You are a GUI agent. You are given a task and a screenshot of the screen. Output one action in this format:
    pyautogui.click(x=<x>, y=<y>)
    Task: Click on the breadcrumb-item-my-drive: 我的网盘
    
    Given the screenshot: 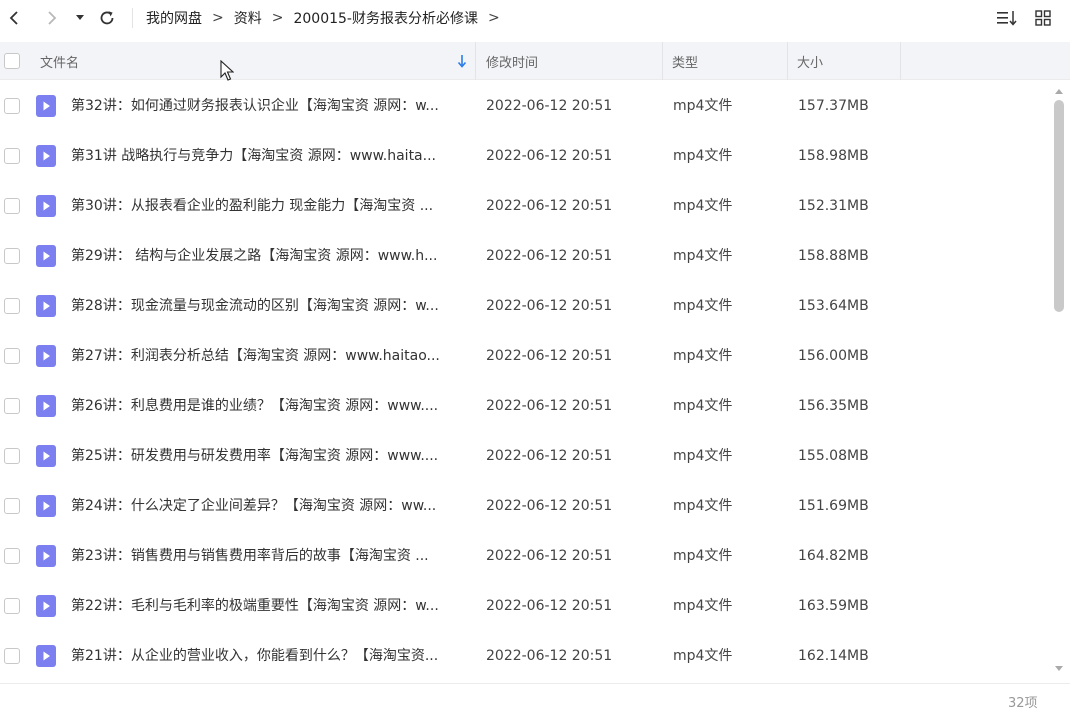 What is the action you would take?
    pyautogui.click(x=174, y=18)
    